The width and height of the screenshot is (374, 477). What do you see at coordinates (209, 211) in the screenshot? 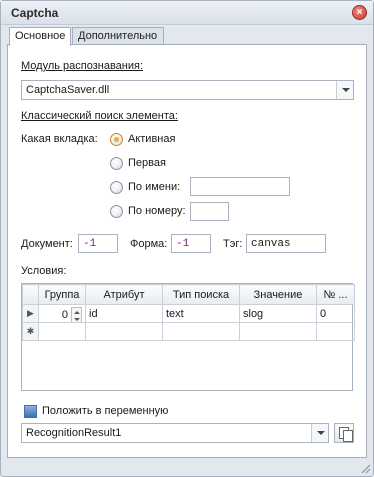
I see `tab-number-input` at bounding box center [209, 211].